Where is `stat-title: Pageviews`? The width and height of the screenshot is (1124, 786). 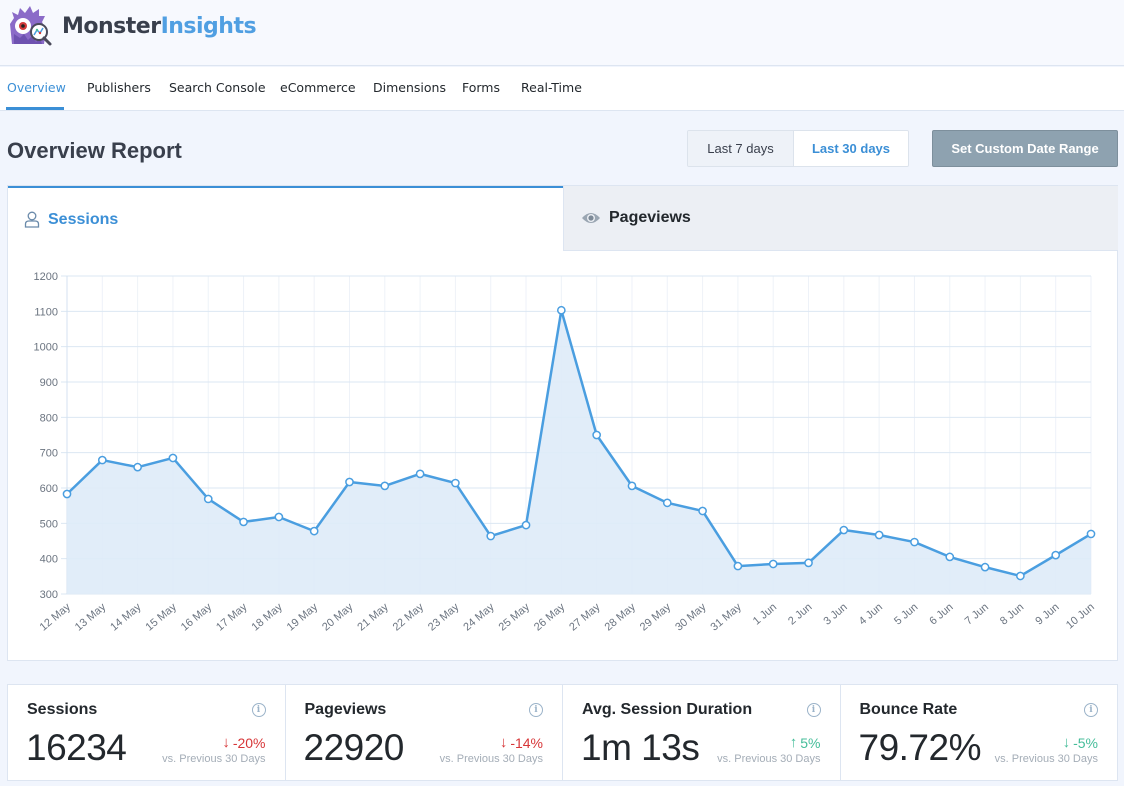
stat-title: Pageviews is located at coordinates (345, 709).